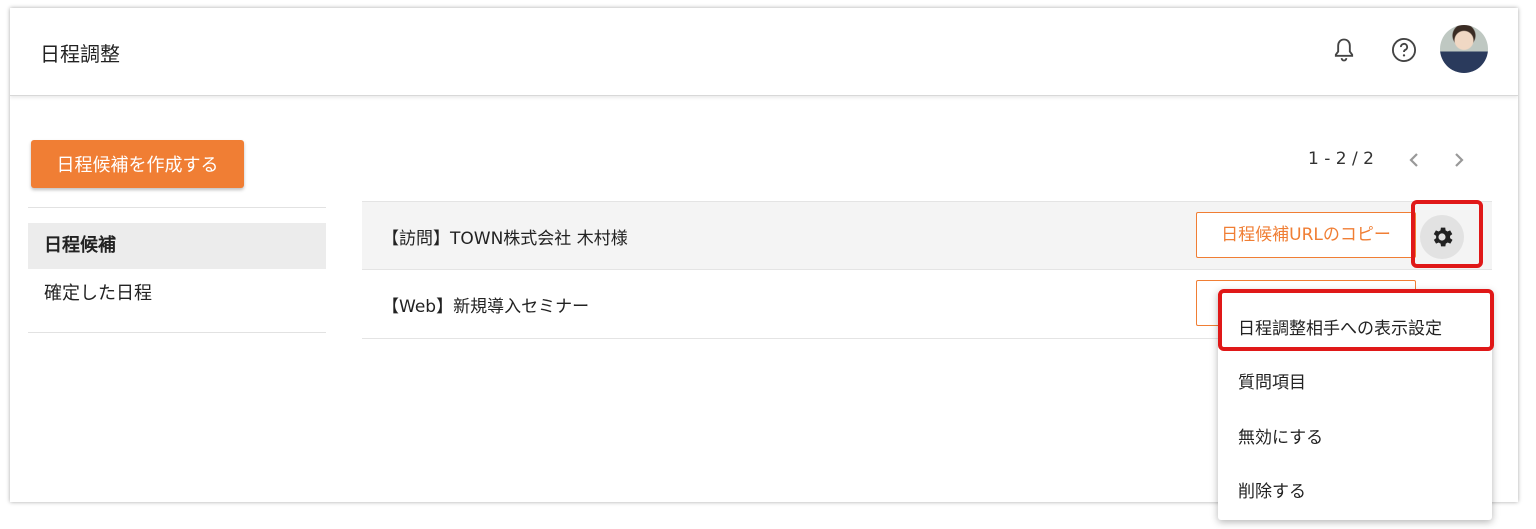  Describe the element at coordinates (177, 294) in the screenshot. I see `sidebar-item-confirmed: 確定した日程` at that location.